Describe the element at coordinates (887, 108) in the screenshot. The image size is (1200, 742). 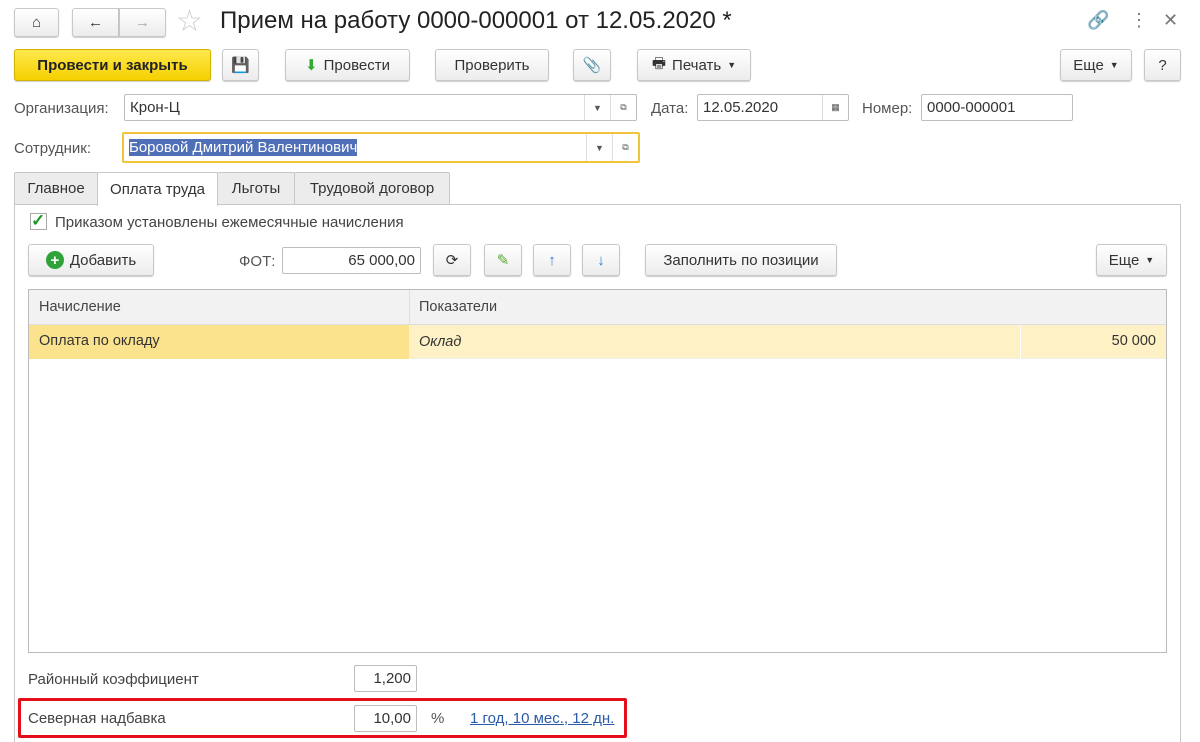
I see `number-label: Номер:` at that location.